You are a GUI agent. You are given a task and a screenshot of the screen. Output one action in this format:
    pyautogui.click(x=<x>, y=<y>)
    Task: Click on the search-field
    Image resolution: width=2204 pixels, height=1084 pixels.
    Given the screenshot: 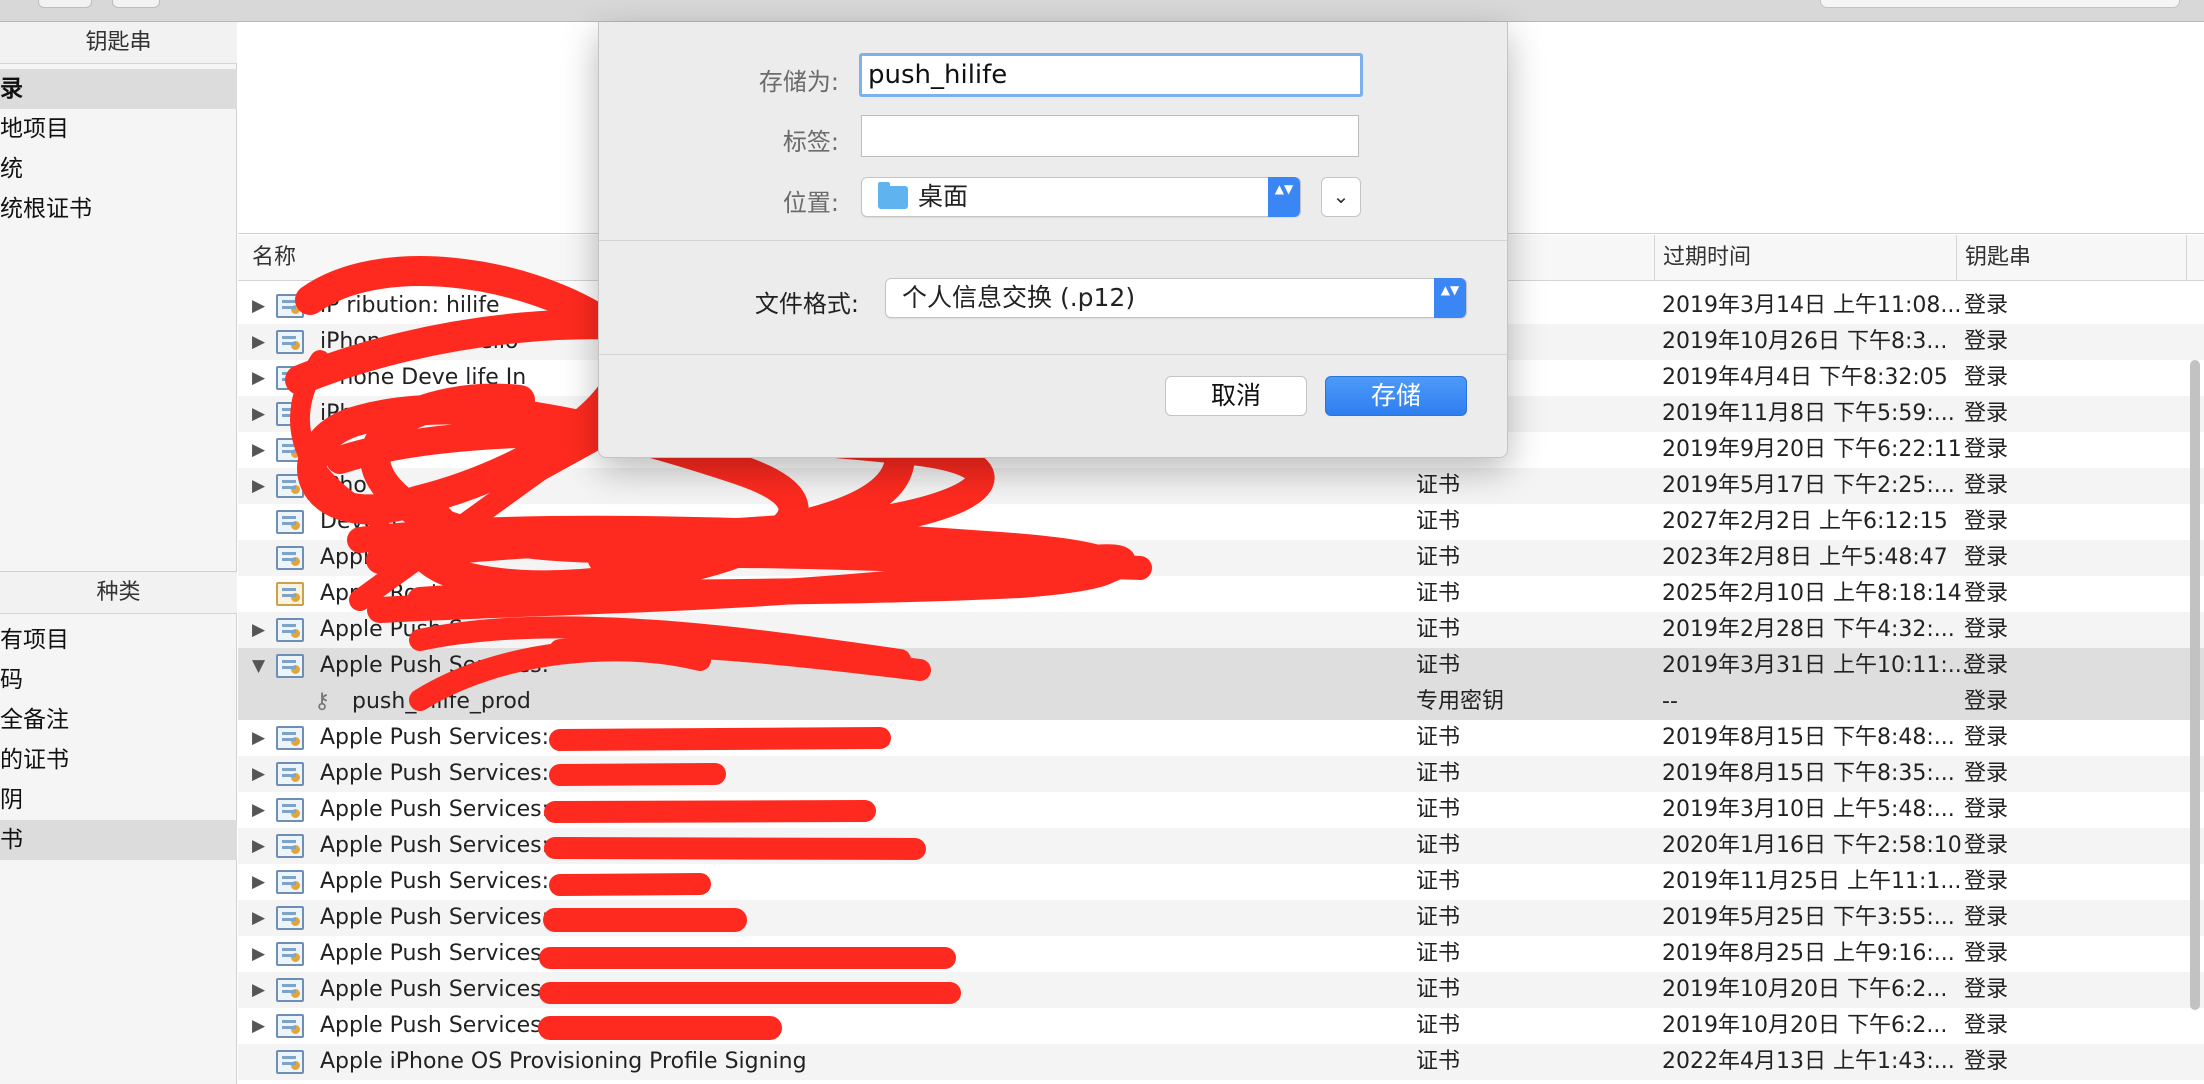 What is the action you would take?
    pyautogui.click(x=2000, y=4)
    